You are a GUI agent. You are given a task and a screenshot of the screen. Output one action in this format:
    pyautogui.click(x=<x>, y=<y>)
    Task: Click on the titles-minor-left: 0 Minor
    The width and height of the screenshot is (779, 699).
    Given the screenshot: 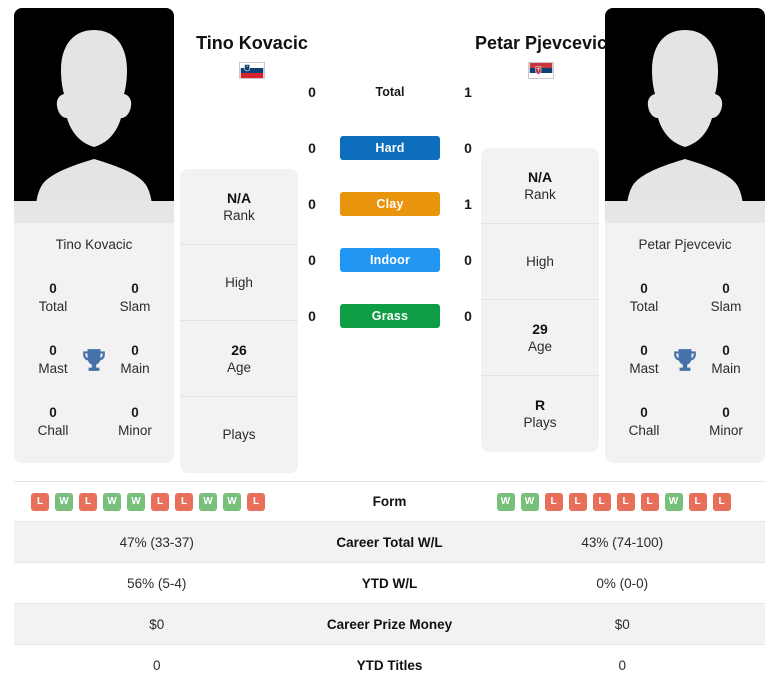 What is the action you would take?
    pyautogui.click(x=135, y=421)
    